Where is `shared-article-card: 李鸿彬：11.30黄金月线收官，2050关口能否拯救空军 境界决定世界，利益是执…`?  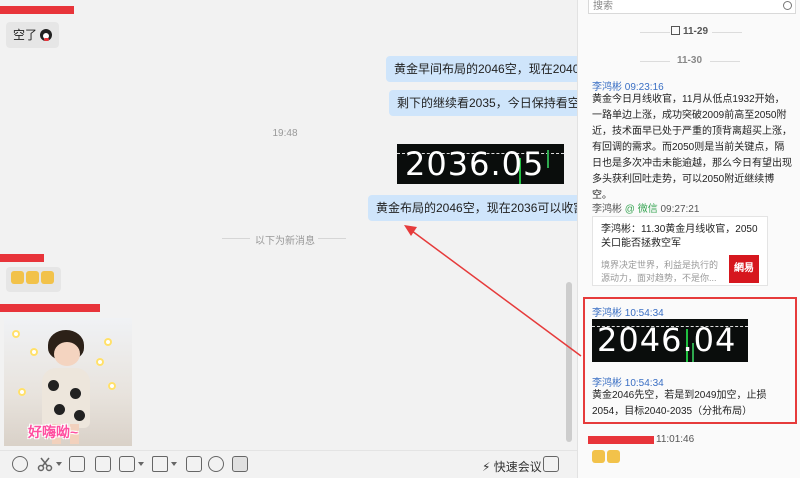
shared-article-card: 李鸿彬：11.30黄金月线收官，2050关口能否拯救空军 境界决定世界，利益是执… is located at coordinates (680, 251).